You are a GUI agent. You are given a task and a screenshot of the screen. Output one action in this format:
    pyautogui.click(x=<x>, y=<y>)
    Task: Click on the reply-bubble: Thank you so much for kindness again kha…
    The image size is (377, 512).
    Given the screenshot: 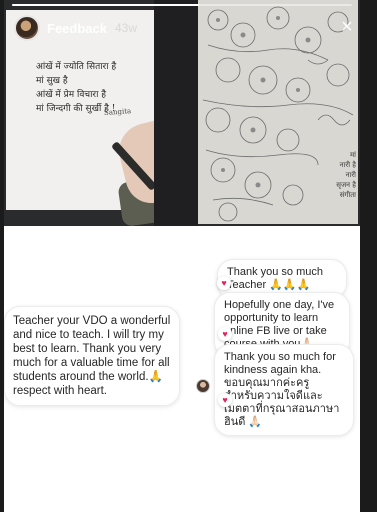 What is the action you would take?
    pyautogui.click(x=284, y=390)
    